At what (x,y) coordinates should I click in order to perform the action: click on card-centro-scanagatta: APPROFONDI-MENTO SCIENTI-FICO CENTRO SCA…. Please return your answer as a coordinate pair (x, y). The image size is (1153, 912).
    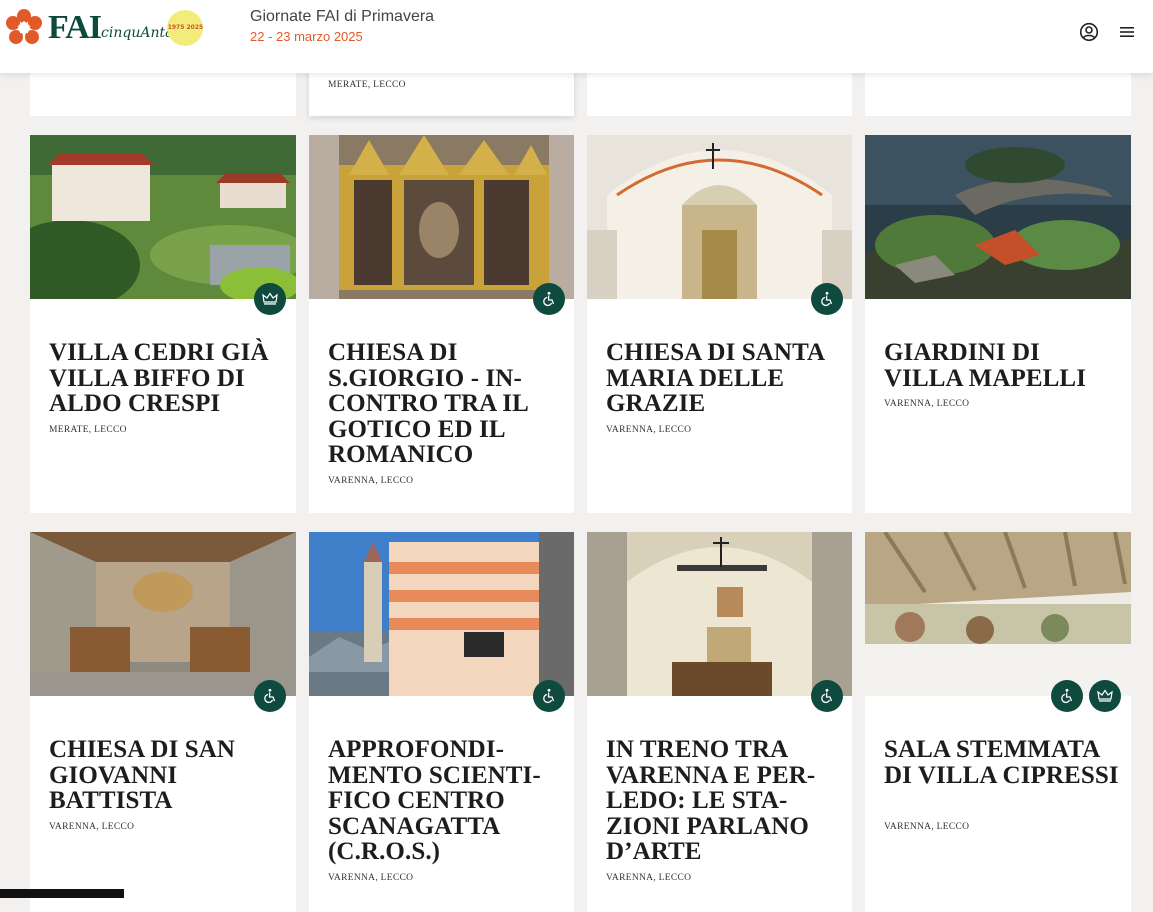
    Looking at the image, I should click on (441, 722).